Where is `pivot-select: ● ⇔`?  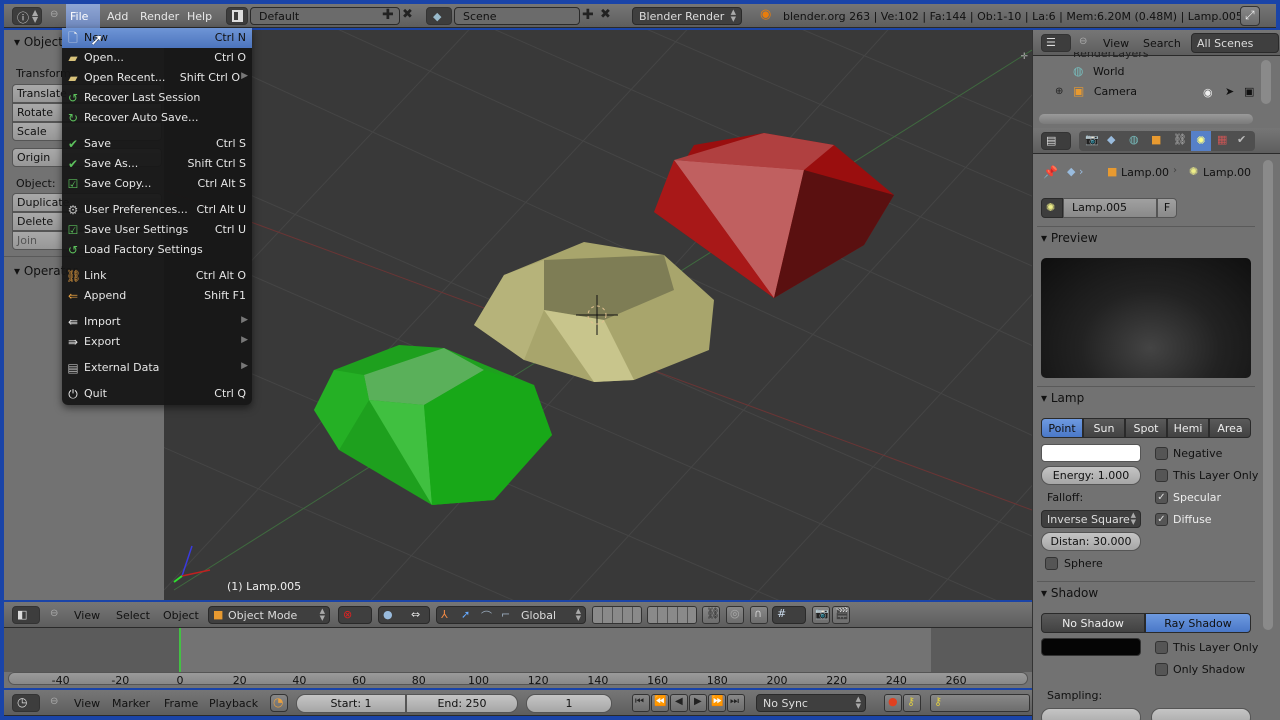 pivot-select: ● ⇔ is located at coordinates (404, 615).